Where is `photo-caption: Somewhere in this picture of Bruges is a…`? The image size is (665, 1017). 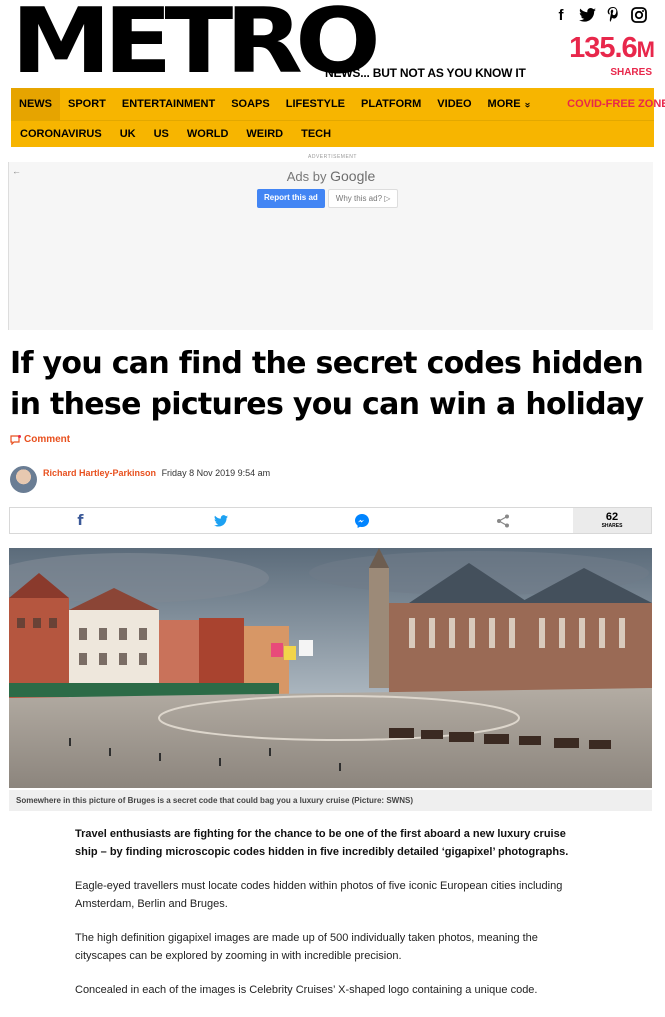 photo-caption: Somewhere in this picture of Bruges is a… is located at coordinates (330, 800).